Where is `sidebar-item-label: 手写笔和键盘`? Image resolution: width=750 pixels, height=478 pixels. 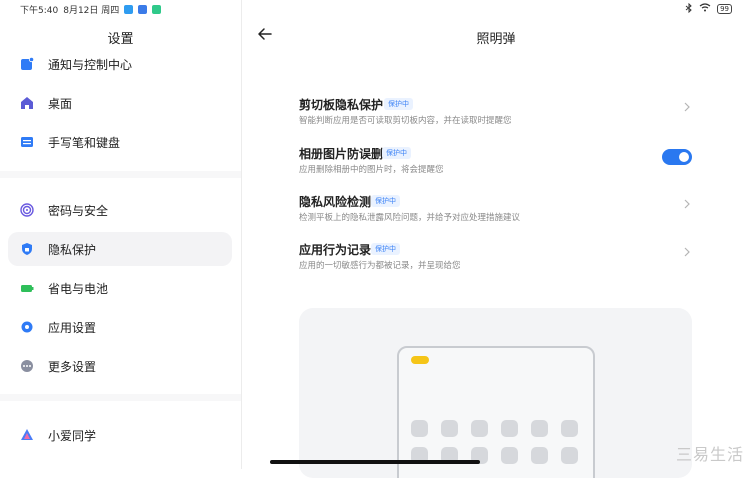
sidebar-item-label: 手写笔和键盘 is located at coordinates (84, 142).